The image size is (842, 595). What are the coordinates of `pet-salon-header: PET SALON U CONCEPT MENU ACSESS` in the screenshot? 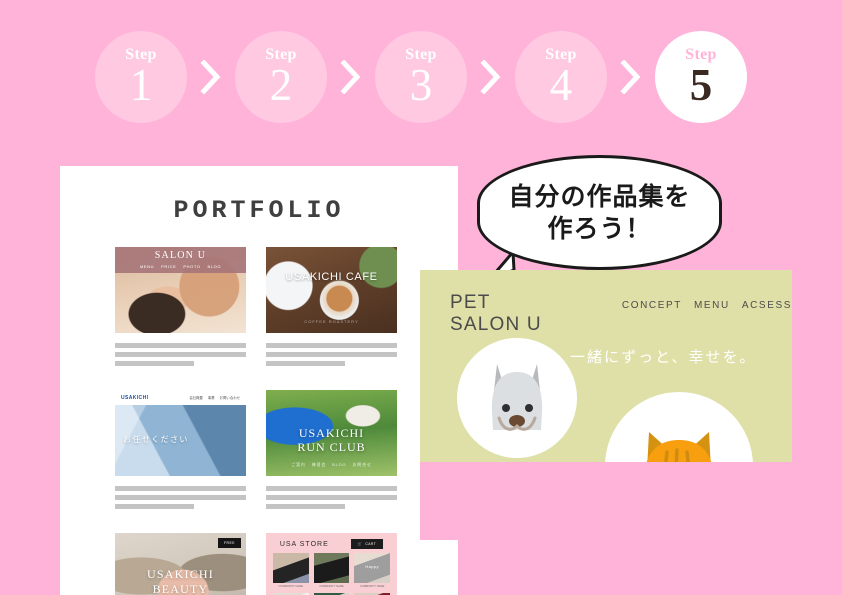 It's located at (621, 314).